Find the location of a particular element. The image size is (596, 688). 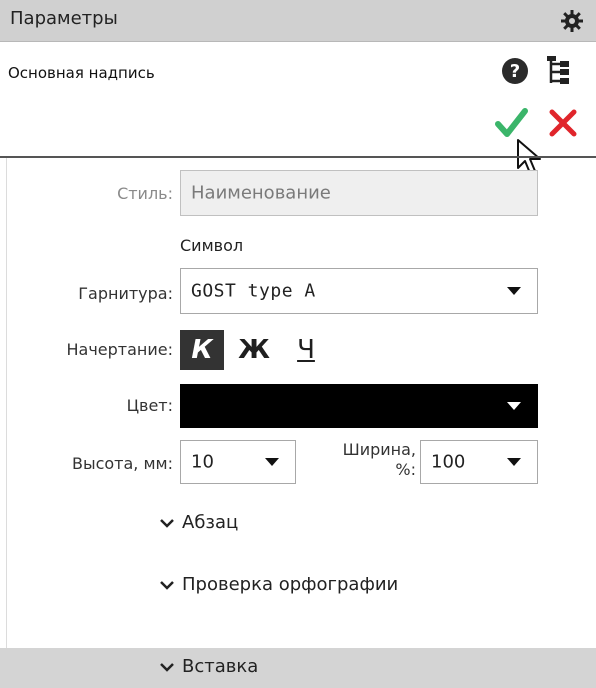

panel-title: Параметры is located at coordinates (64, 18).